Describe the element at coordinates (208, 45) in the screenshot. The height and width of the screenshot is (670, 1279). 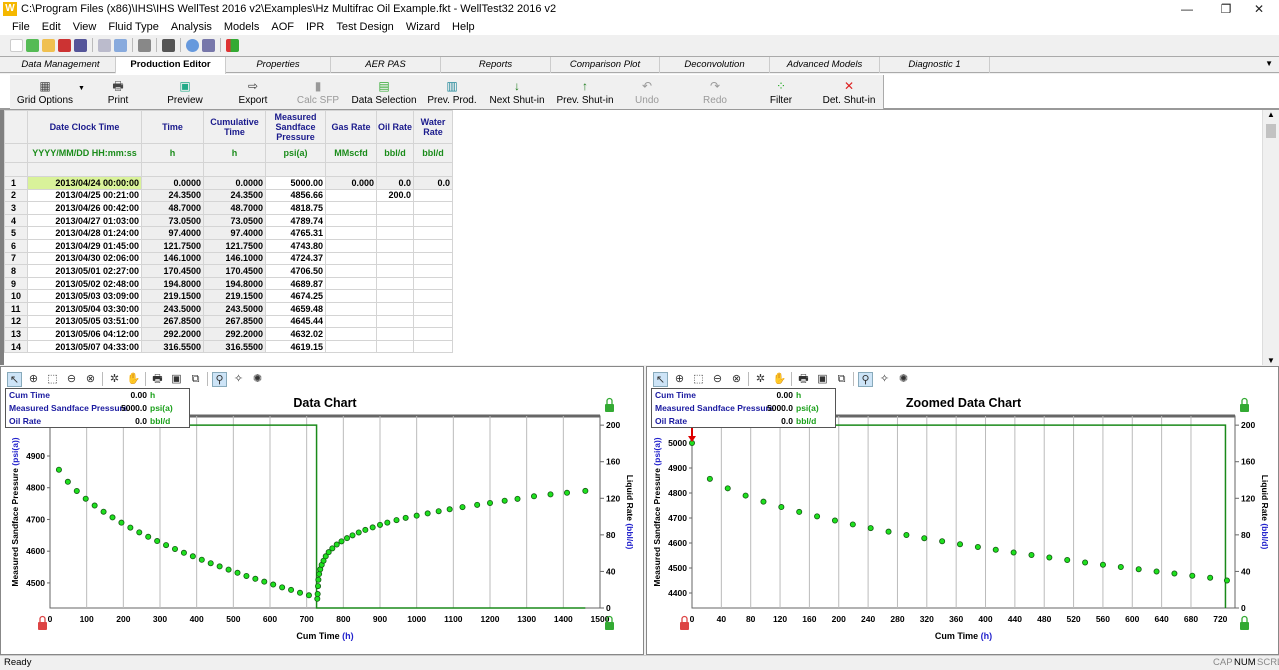
I see `wizard-icon` at that location.